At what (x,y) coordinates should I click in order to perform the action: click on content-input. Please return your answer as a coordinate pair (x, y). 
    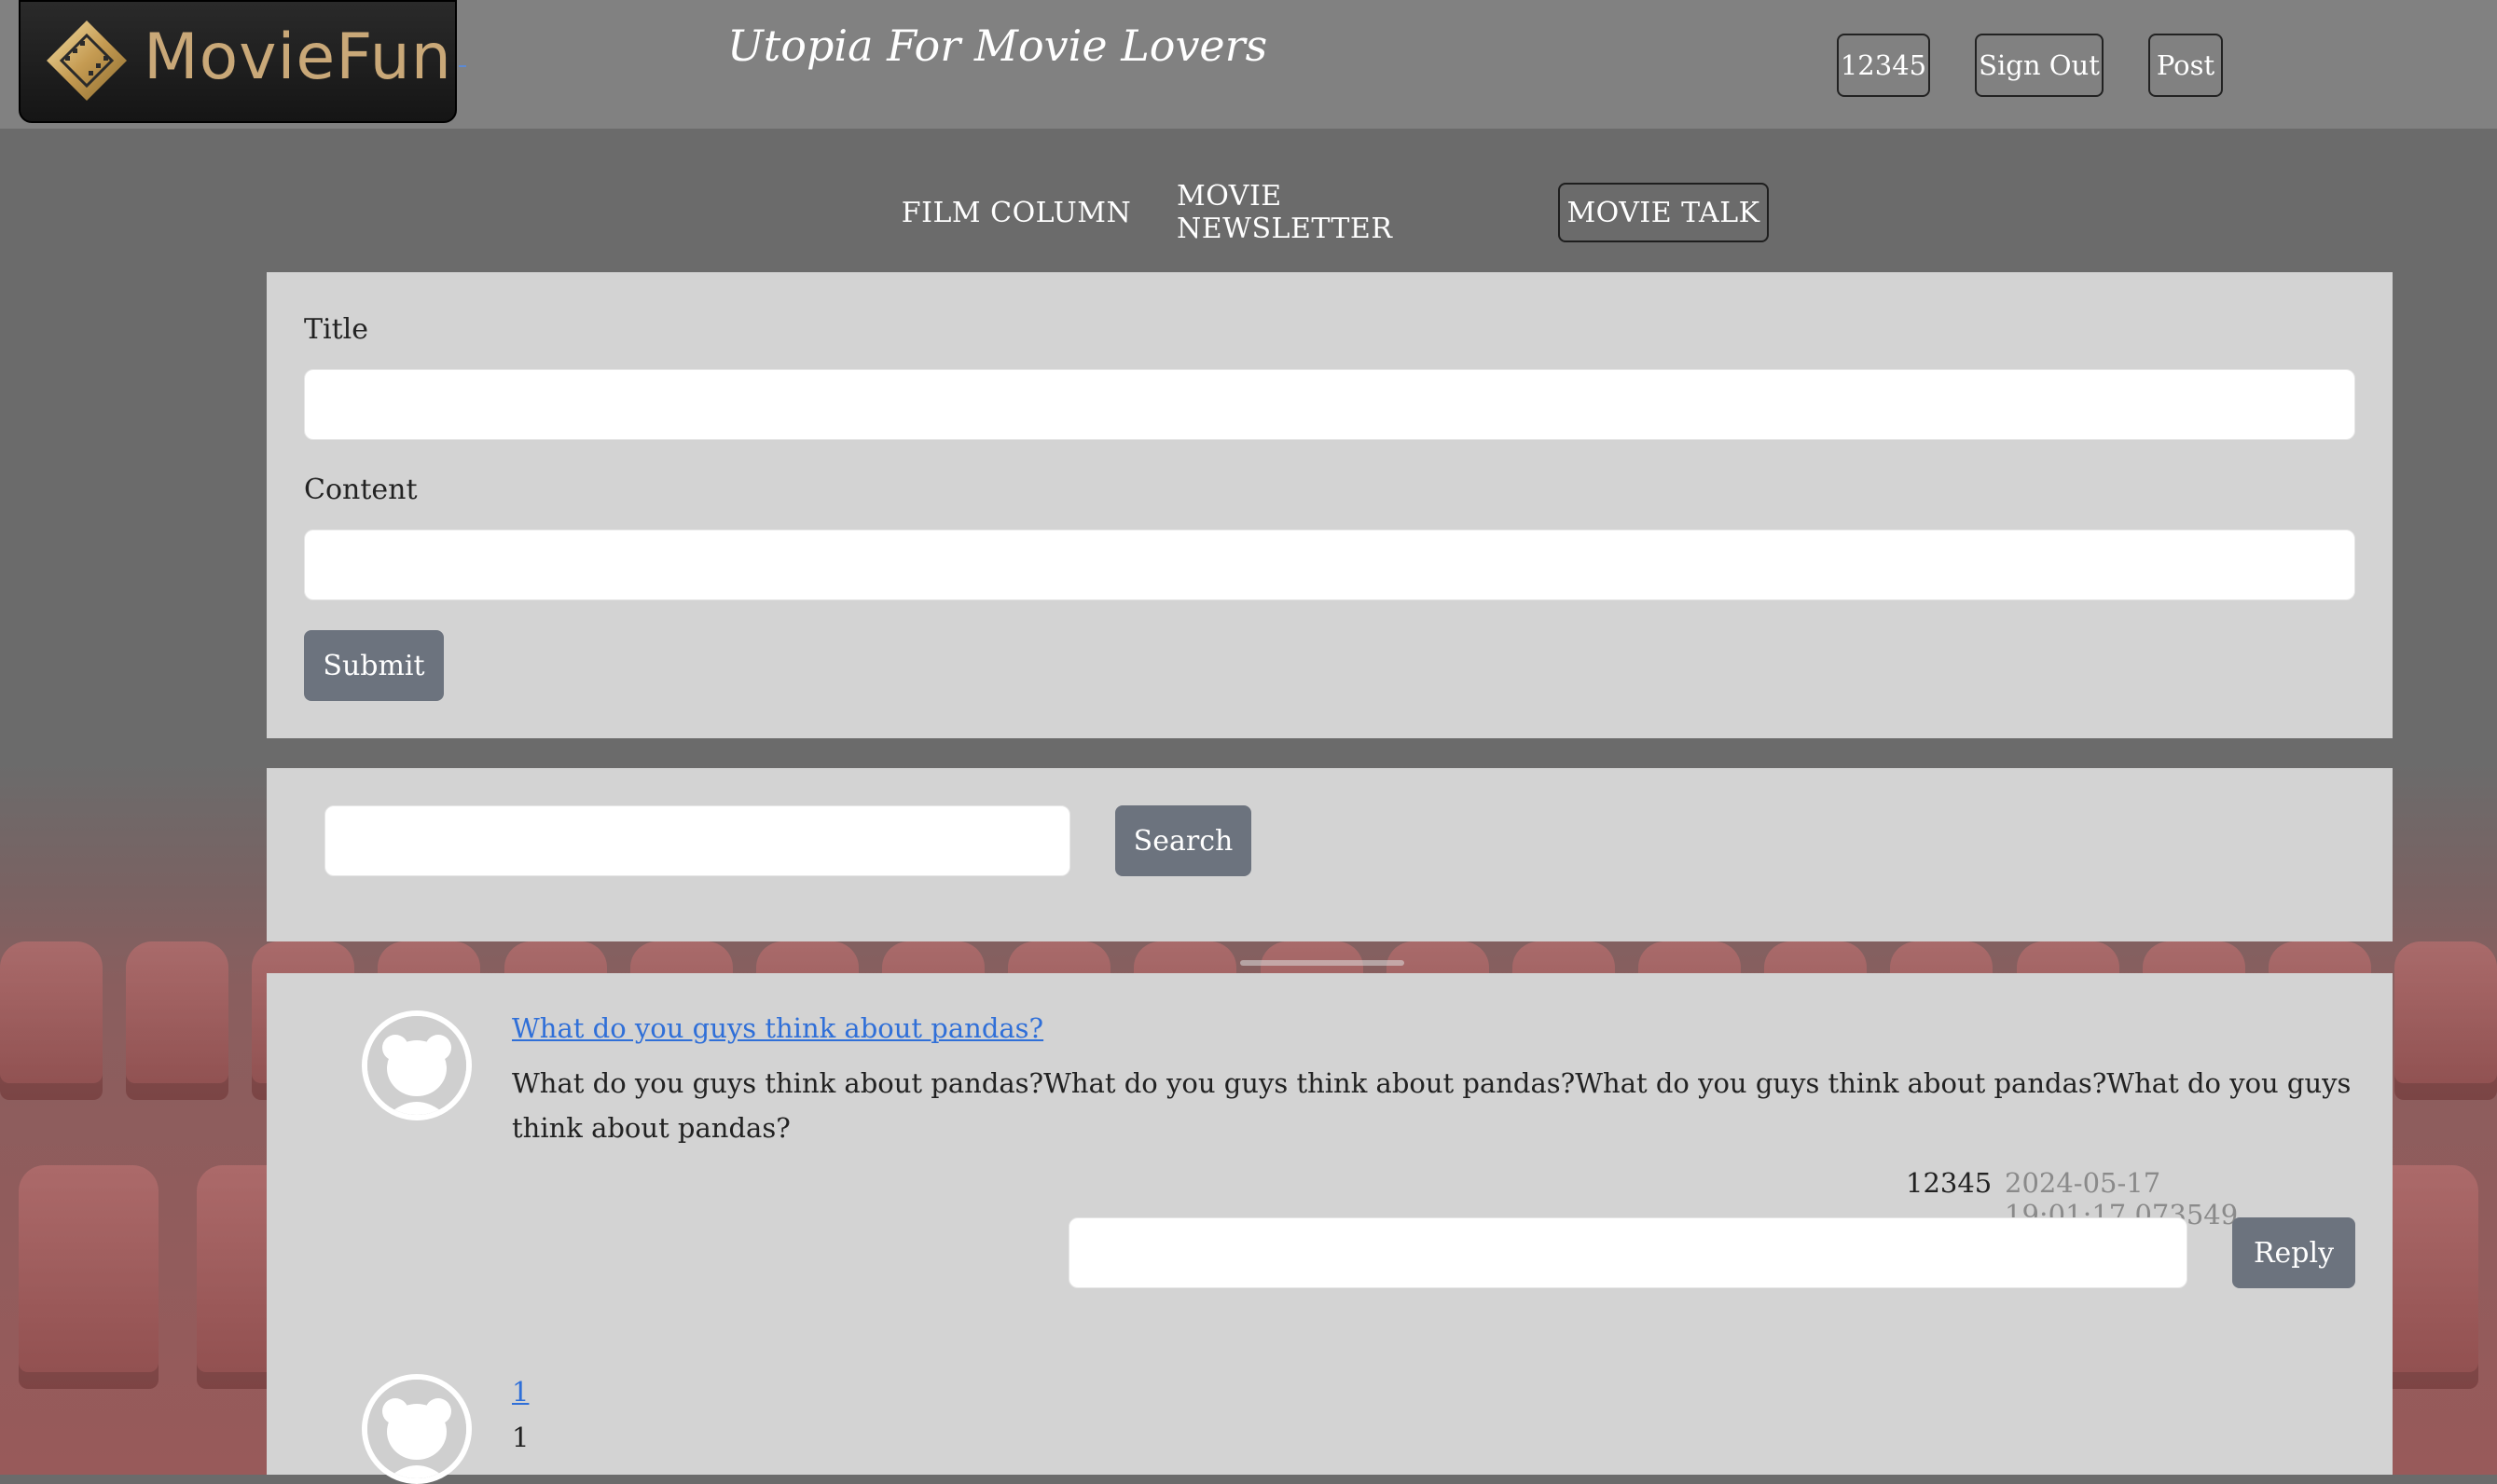
    Looking at the image, I should click on (1329, 564).